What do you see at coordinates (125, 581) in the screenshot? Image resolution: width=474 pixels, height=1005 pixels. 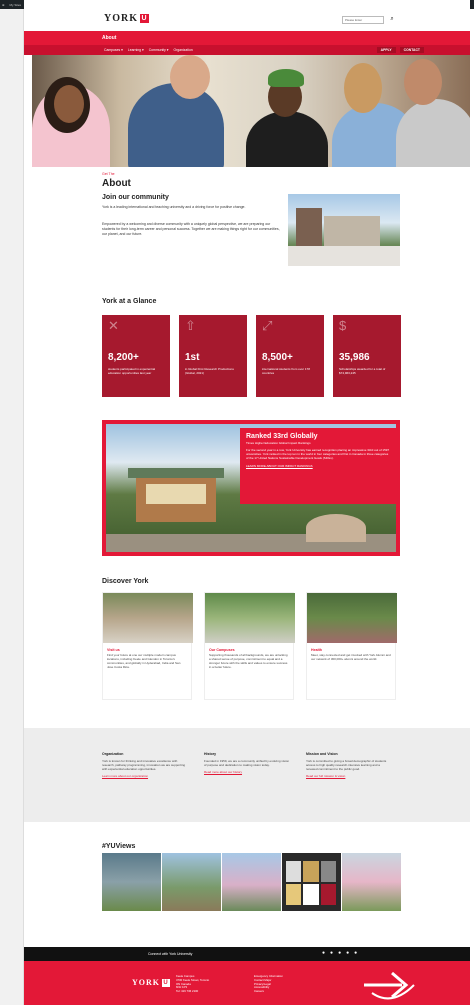 I see `discover-heading: Discover York` at bounding box center [125, 581].